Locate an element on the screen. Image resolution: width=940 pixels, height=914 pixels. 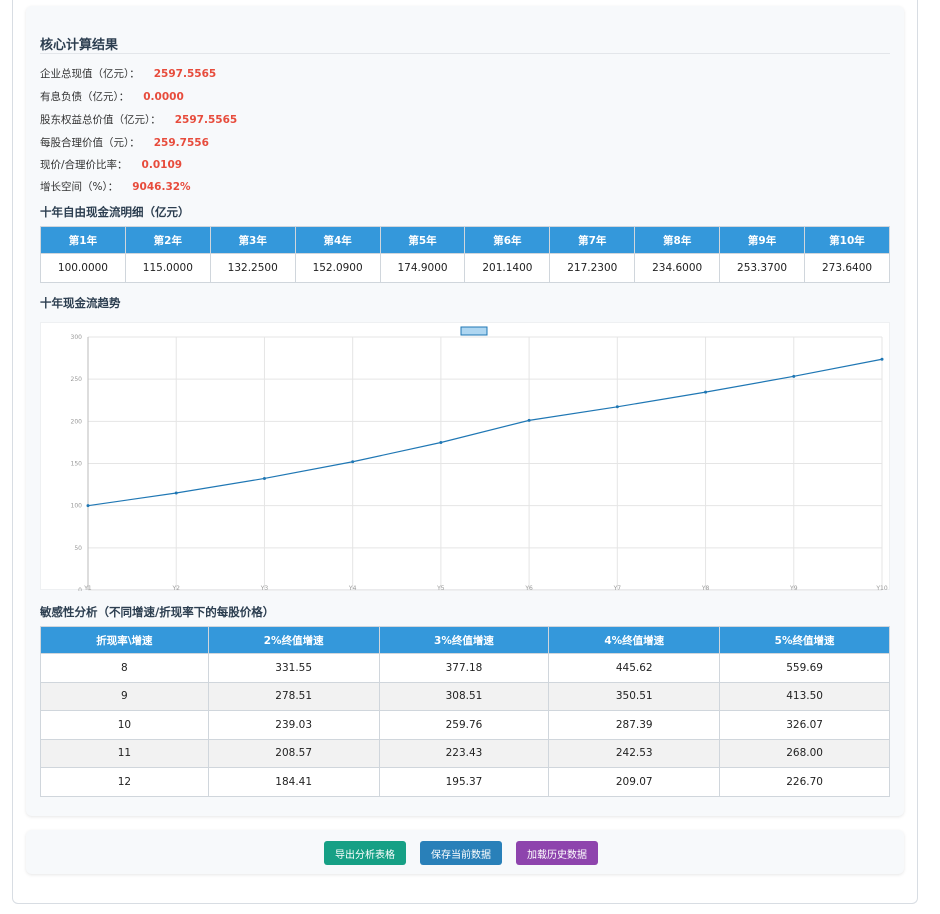
fcf-year-value: 253.3700 is located at coordinates (762, 268).